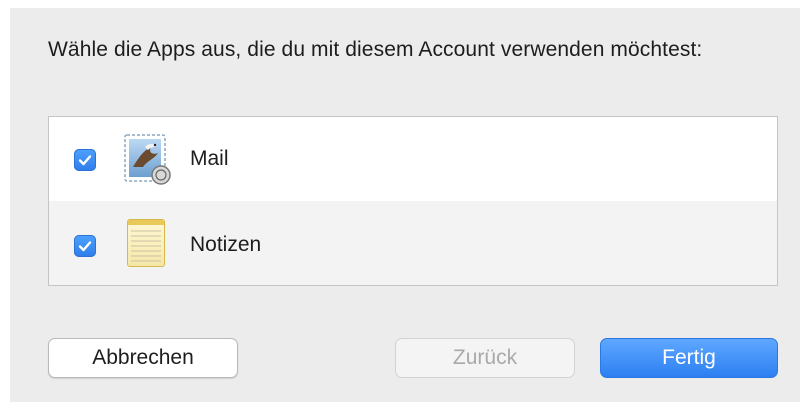 This screenshot has height=410, width=810. Describe the element at coordinates (147, 159) in the screenshot. I see `mail-app-icon` at that location.